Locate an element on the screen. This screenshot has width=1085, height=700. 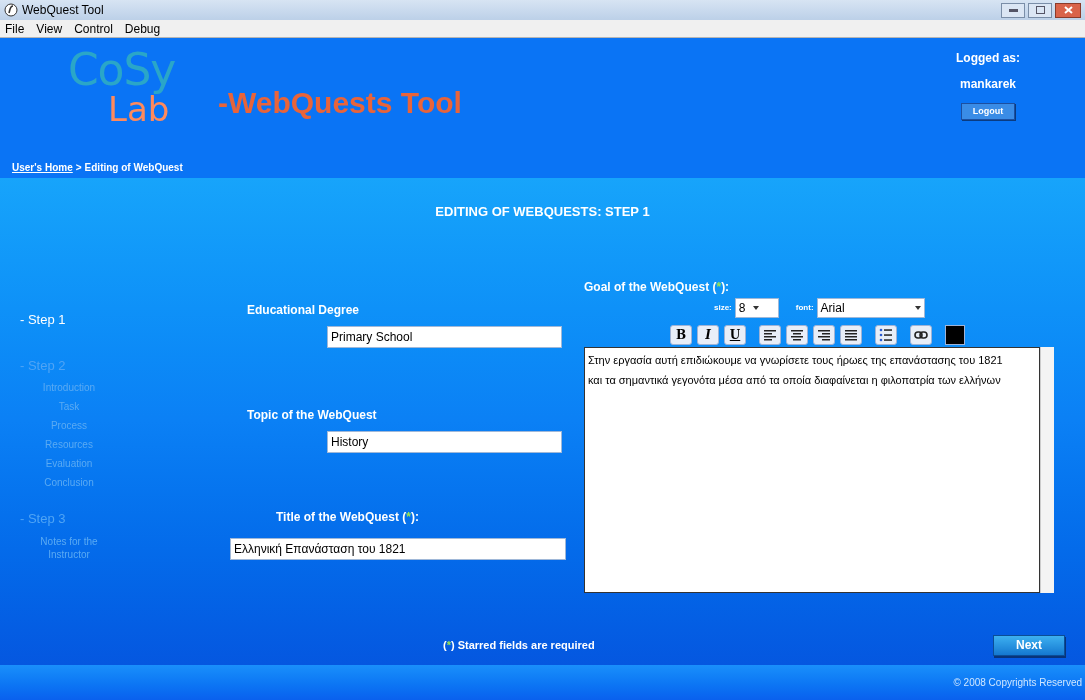
size-dropdown: 8 is located at coordinates (756, 308).